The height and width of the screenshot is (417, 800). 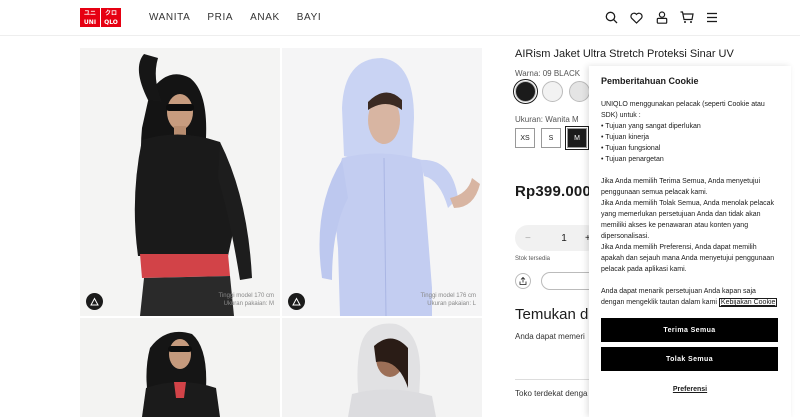 I want to click on zoom-button, so click(x=94, y=301).